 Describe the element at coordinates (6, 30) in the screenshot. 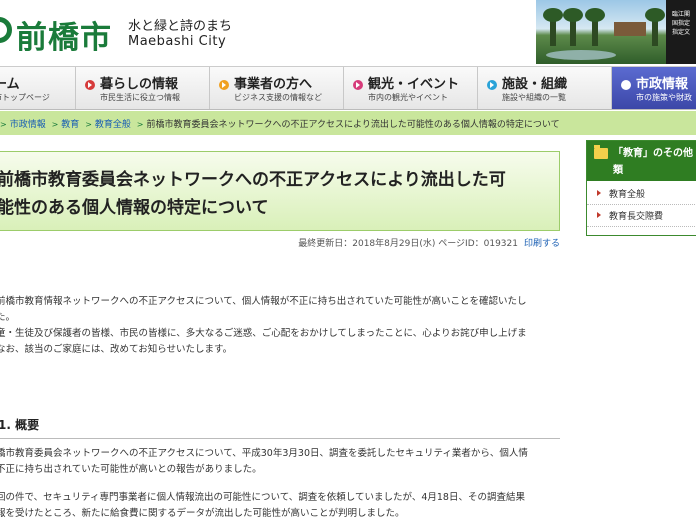

I see `city-logo-icon` at that location.